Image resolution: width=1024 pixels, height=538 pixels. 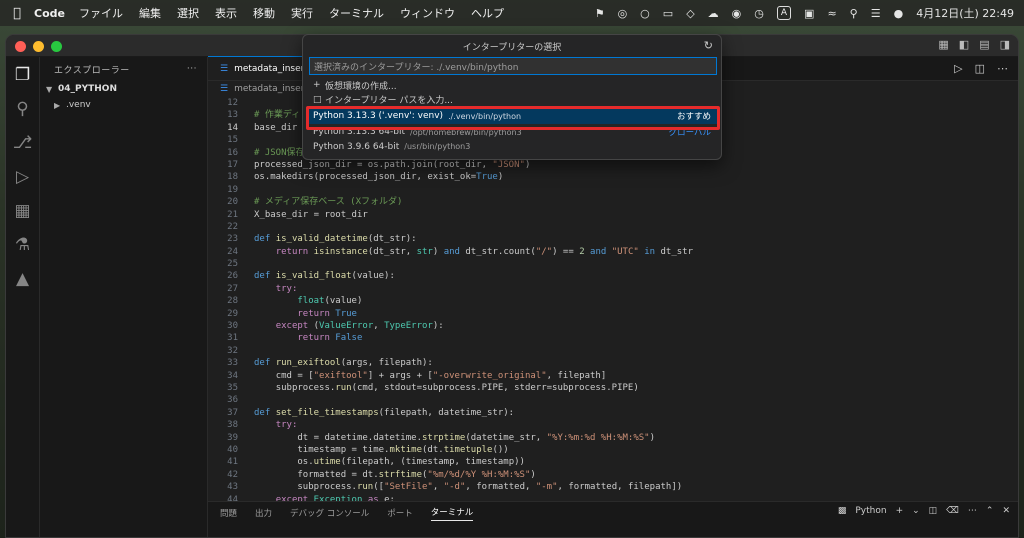 What do you see at coordinates (708, 45) in the screenshot?
I see `refresh-icon: ↻` at bounding box center [708, 45].